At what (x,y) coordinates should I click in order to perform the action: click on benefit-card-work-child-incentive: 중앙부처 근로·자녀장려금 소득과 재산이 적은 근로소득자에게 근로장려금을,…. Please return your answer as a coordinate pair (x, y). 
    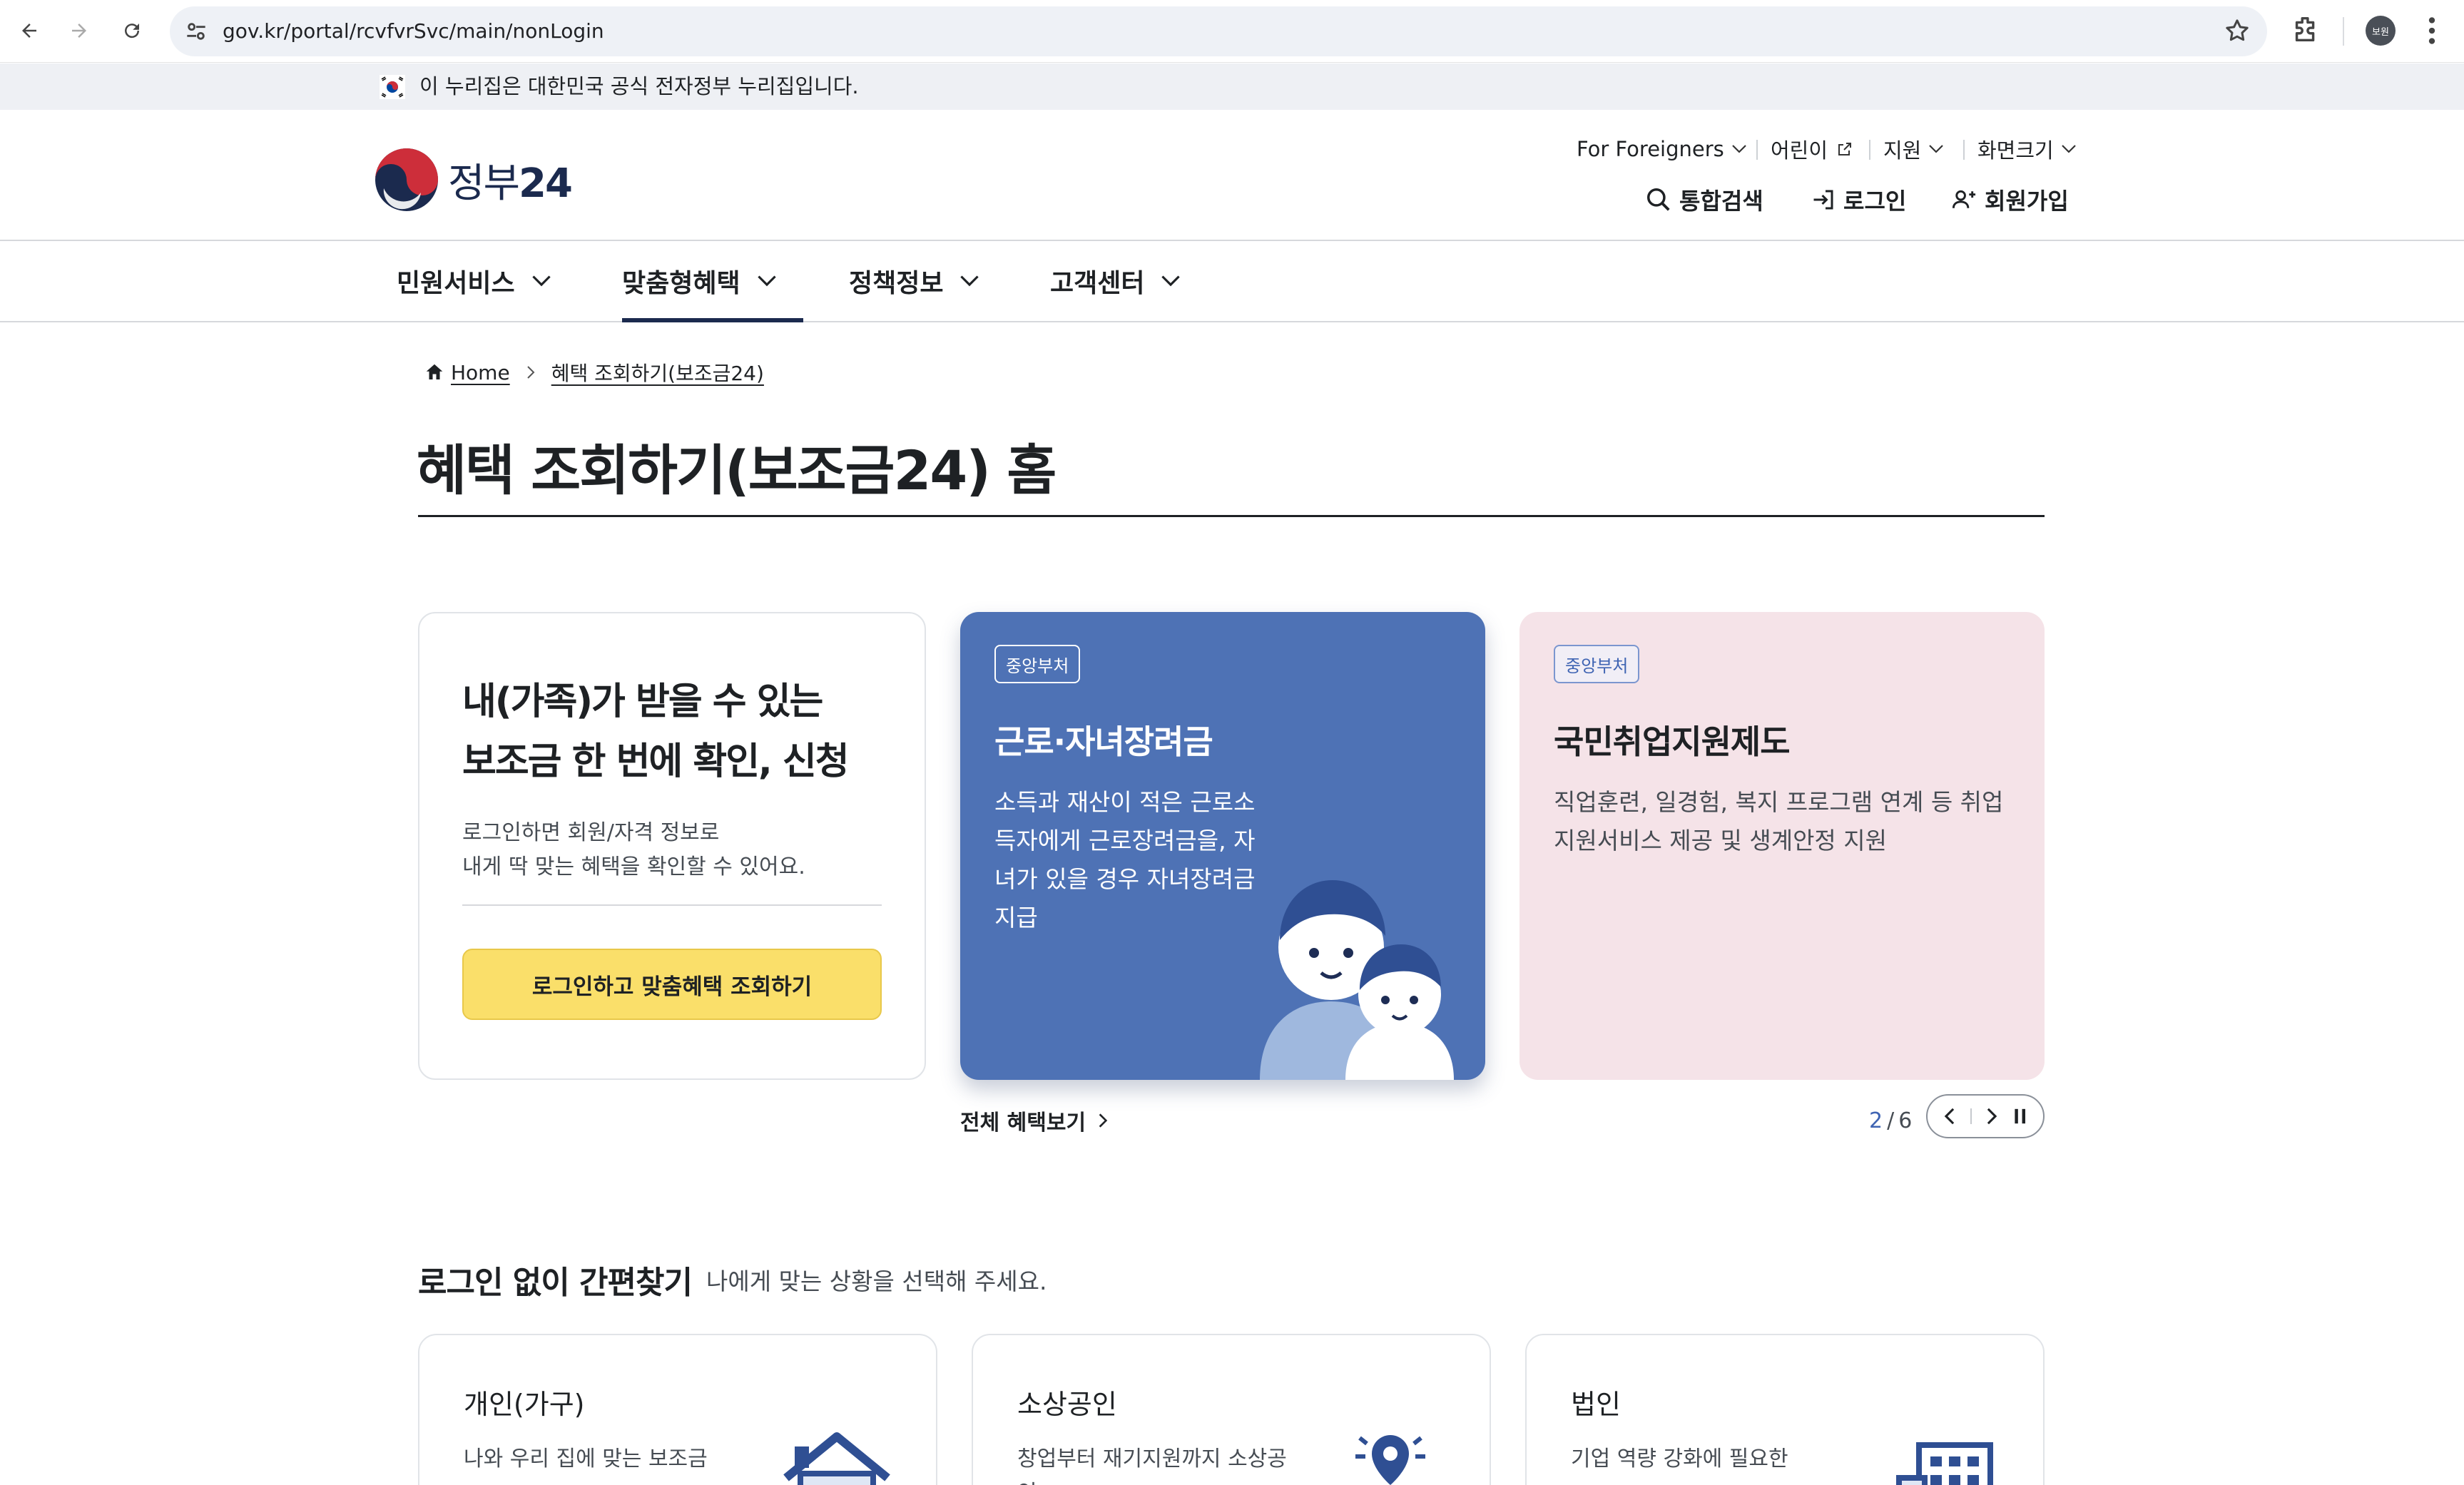
    Looking at the image, I should click on (1222, 846).